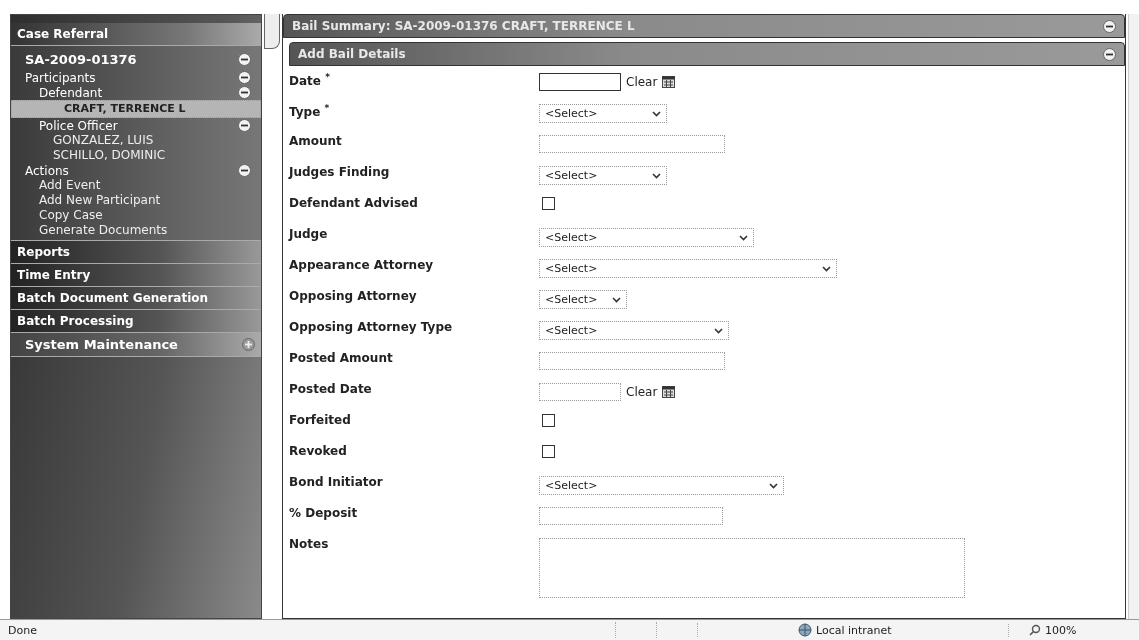  What do you see at coordinates (353, 295) in the screenshot?
I see `field-label: Opposing Attorney` at bounding box center [353, 295].